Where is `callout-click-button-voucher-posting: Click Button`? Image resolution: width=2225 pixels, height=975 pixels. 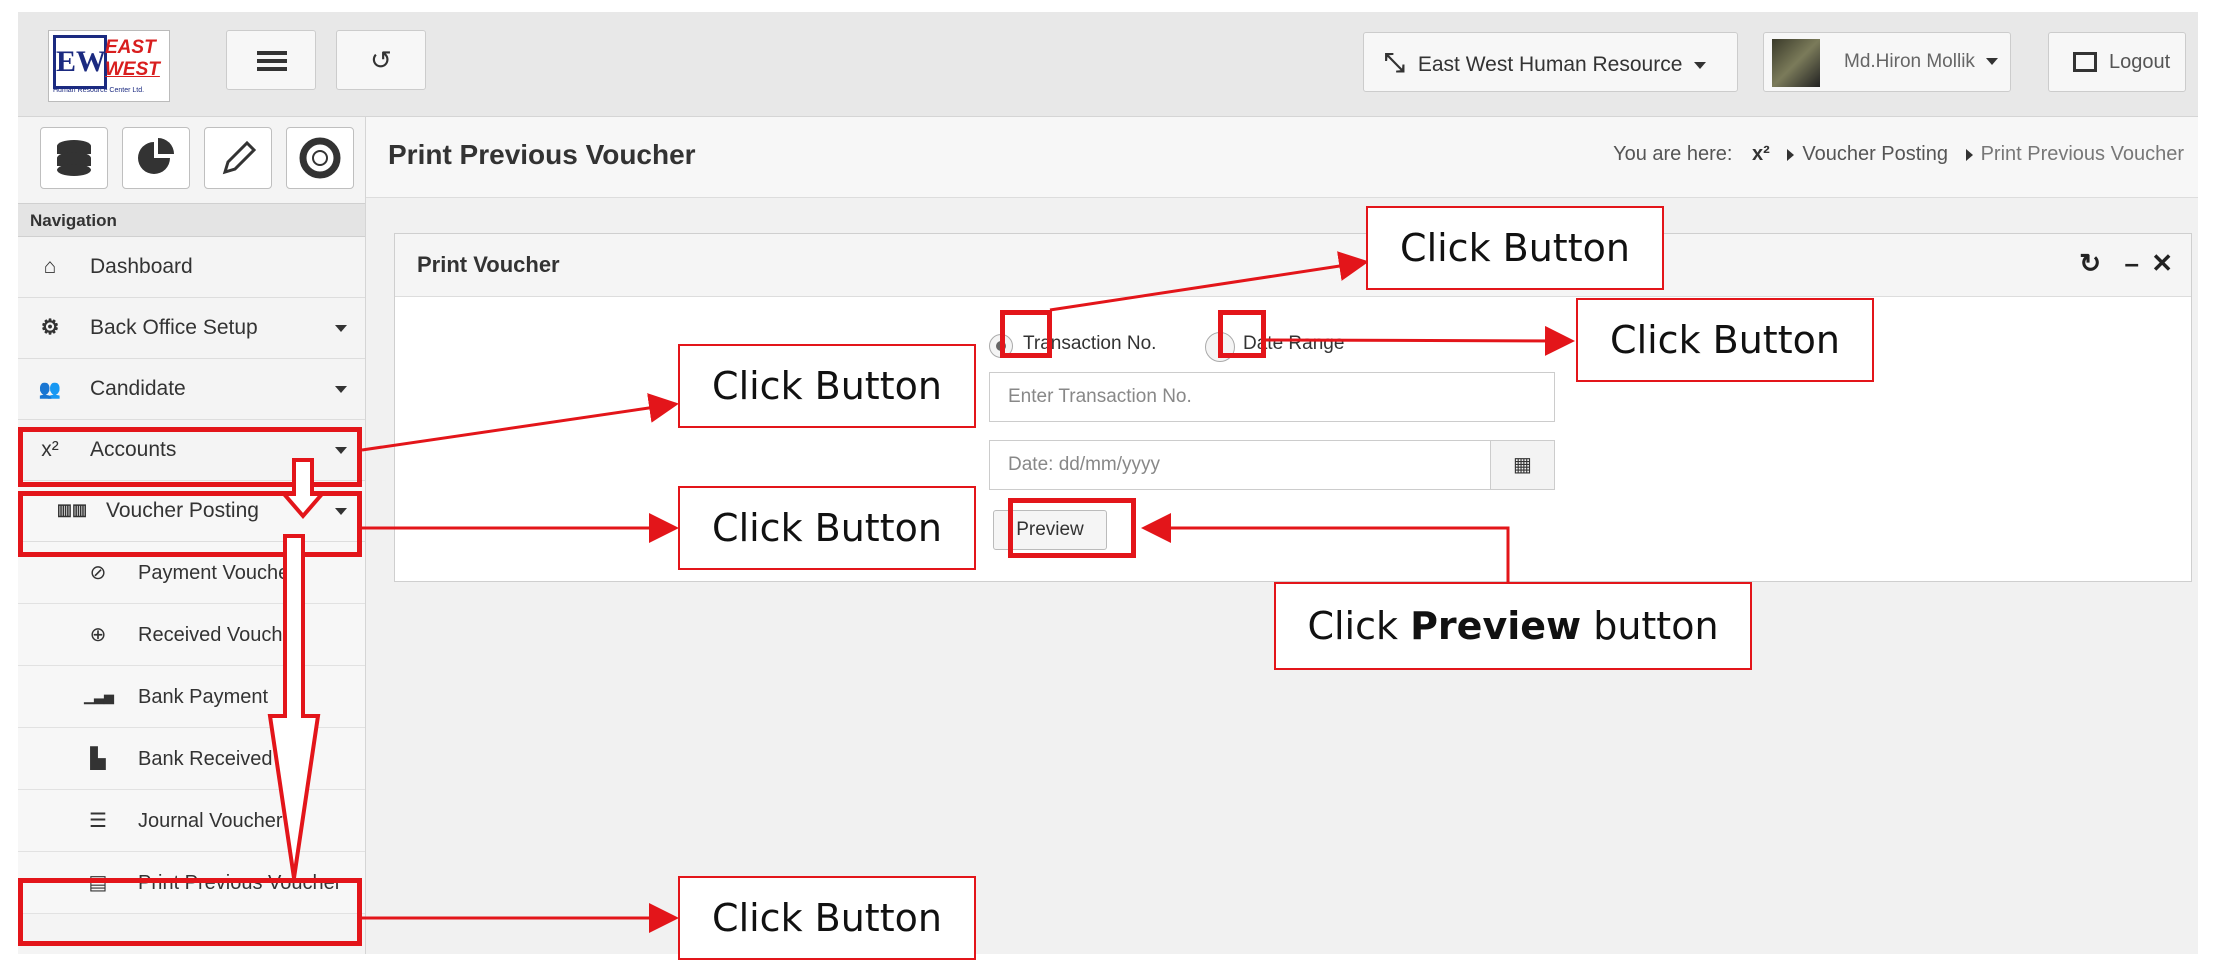 callout-click-button-voucher-posting: Click Button is located at coordinates (827, 528).